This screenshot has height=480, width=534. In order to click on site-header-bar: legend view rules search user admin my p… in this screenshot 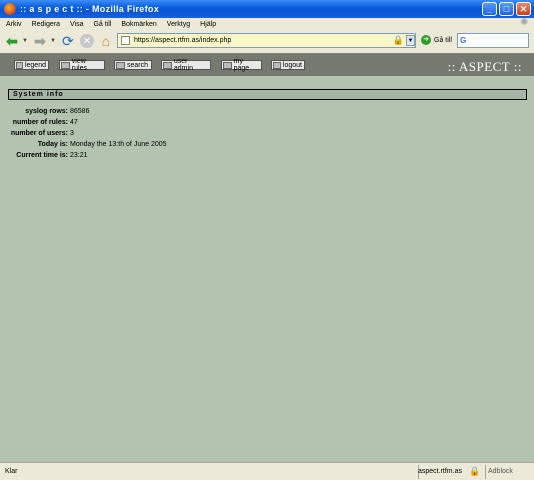, I will do `click(267, 65)`.